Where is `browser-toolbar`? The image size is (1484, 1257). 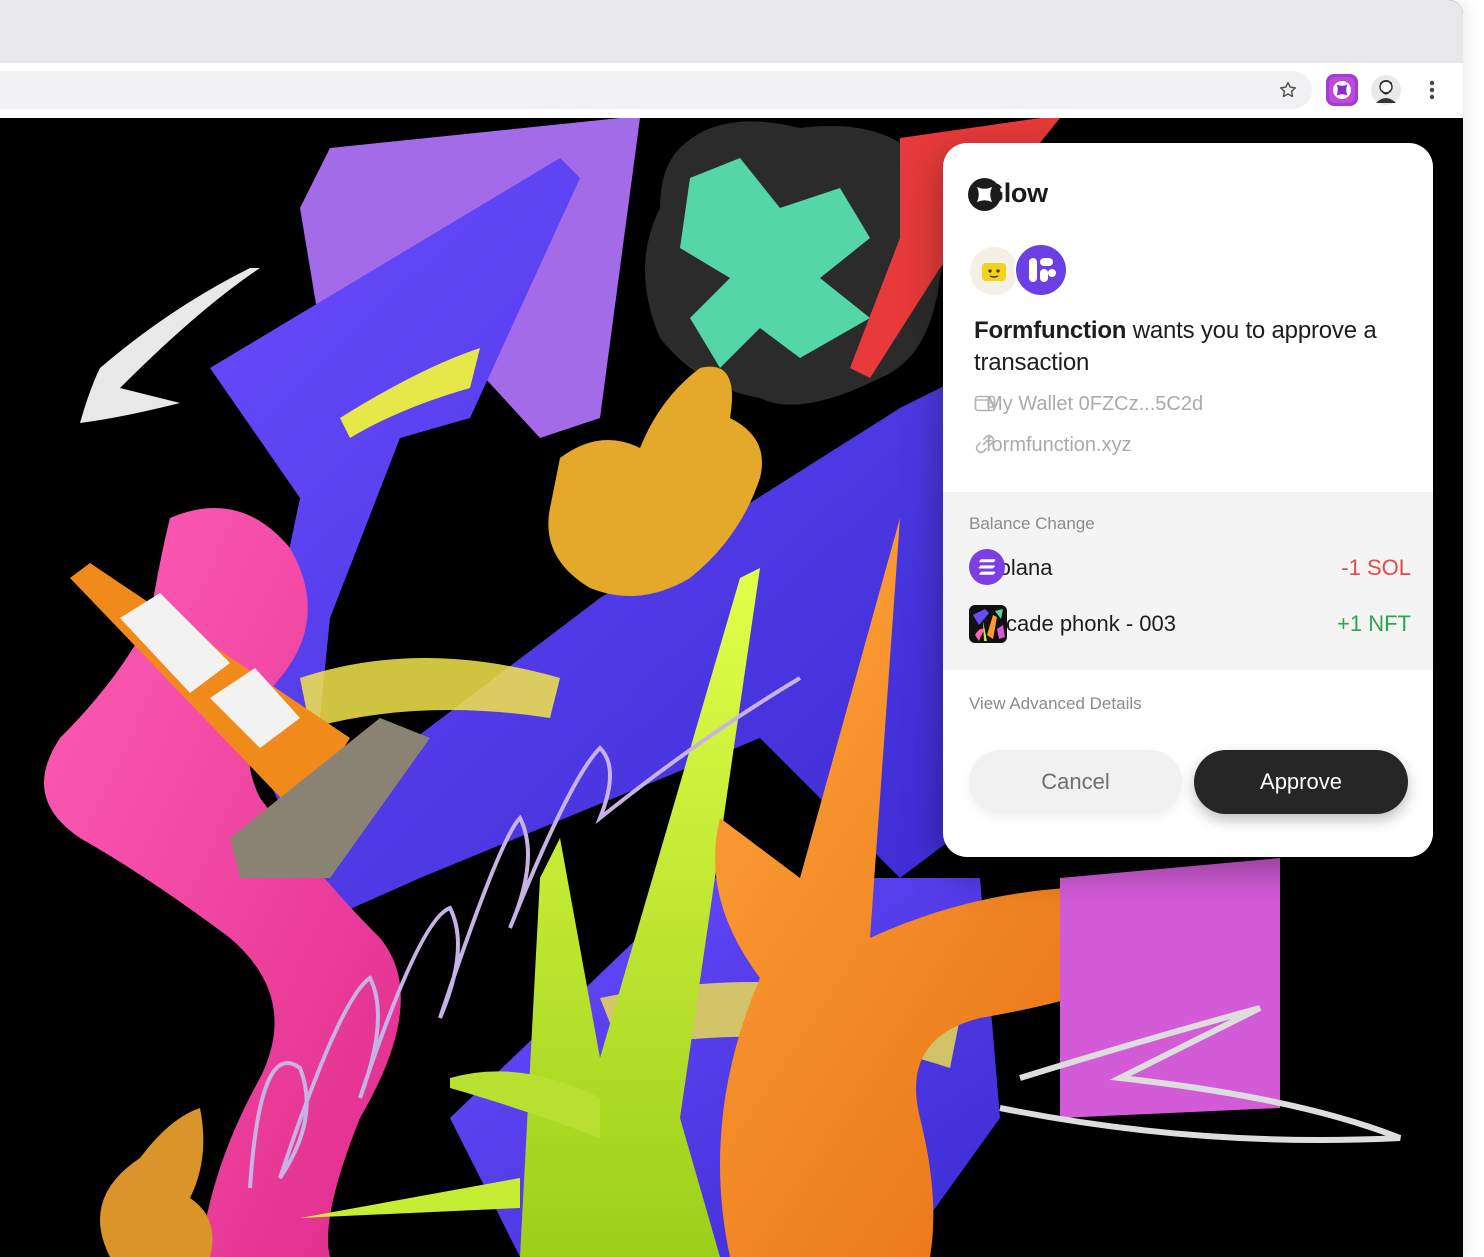
browser-toolbar is located at coordinates (731, 90).